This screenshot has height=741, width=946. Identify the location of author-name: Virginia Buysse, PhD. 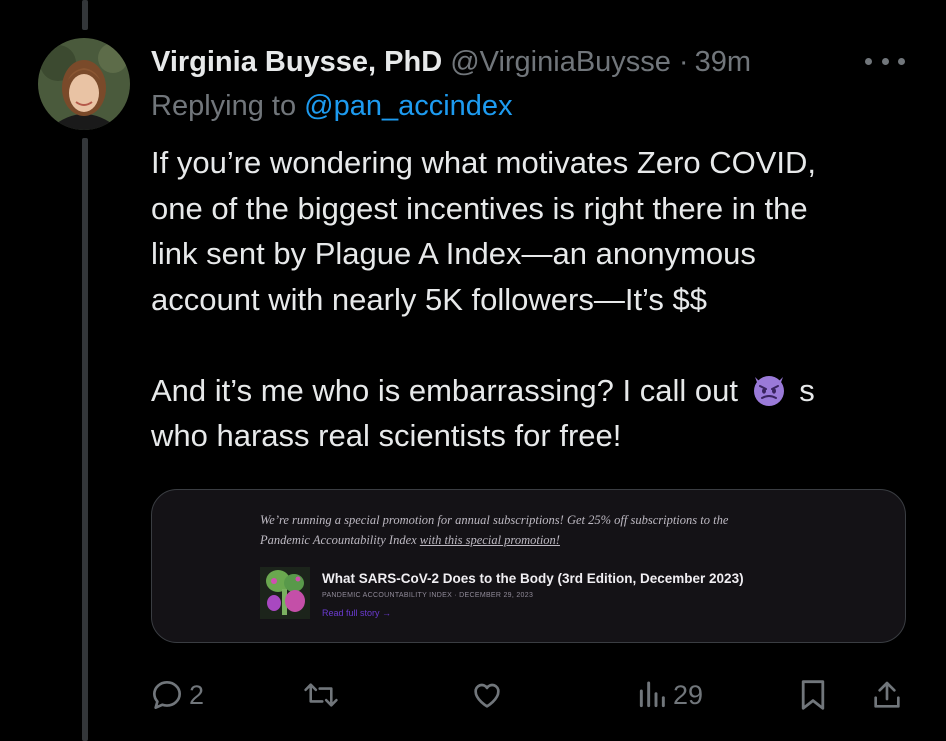
(296, 62).